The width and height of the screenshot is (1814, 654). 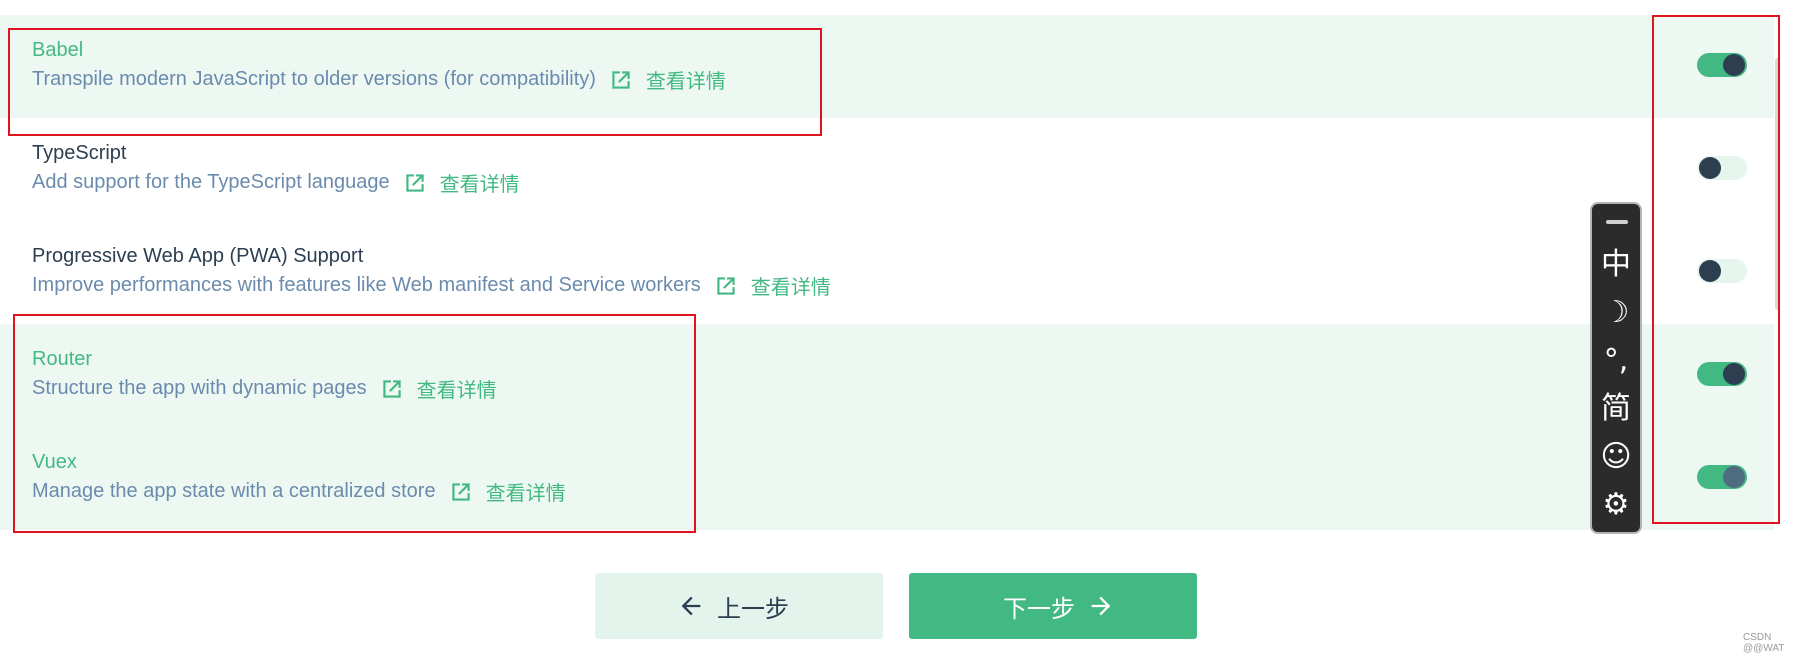 What do you see at coordinates (1616, 265) in the screenshot?
I see `ime-chinese-mode-icon: 中` at bounding box center [1616, 265].